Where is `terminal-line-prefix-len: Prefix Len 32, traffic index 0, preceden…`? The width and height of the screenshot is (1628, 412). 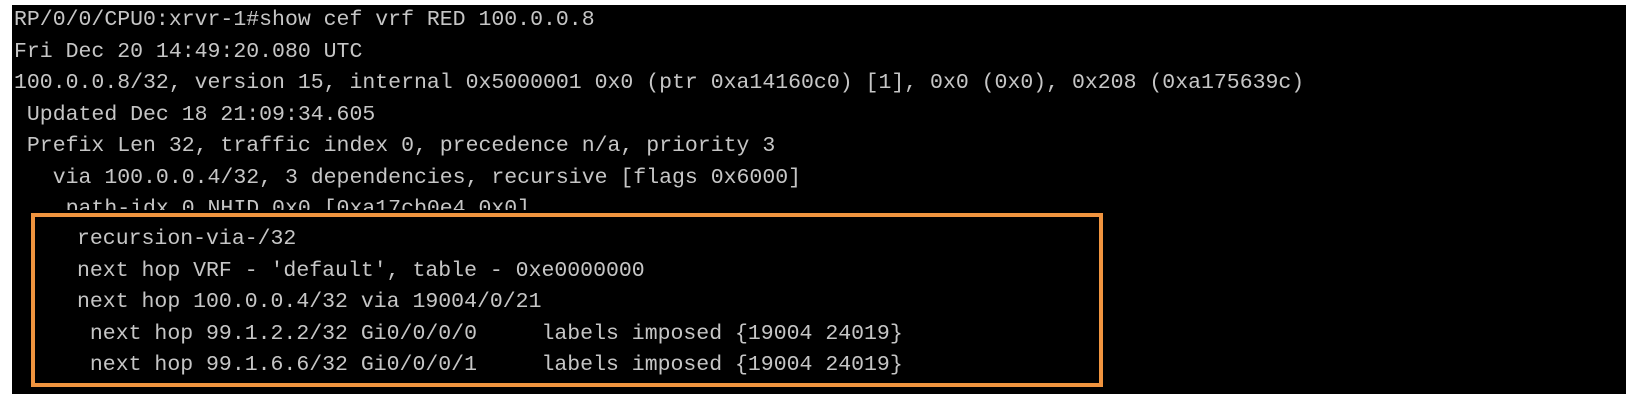
terminal-line-prefix-len: Prefix Len 32, traffic index 0, preceden… is located at coordinates (395, 146).